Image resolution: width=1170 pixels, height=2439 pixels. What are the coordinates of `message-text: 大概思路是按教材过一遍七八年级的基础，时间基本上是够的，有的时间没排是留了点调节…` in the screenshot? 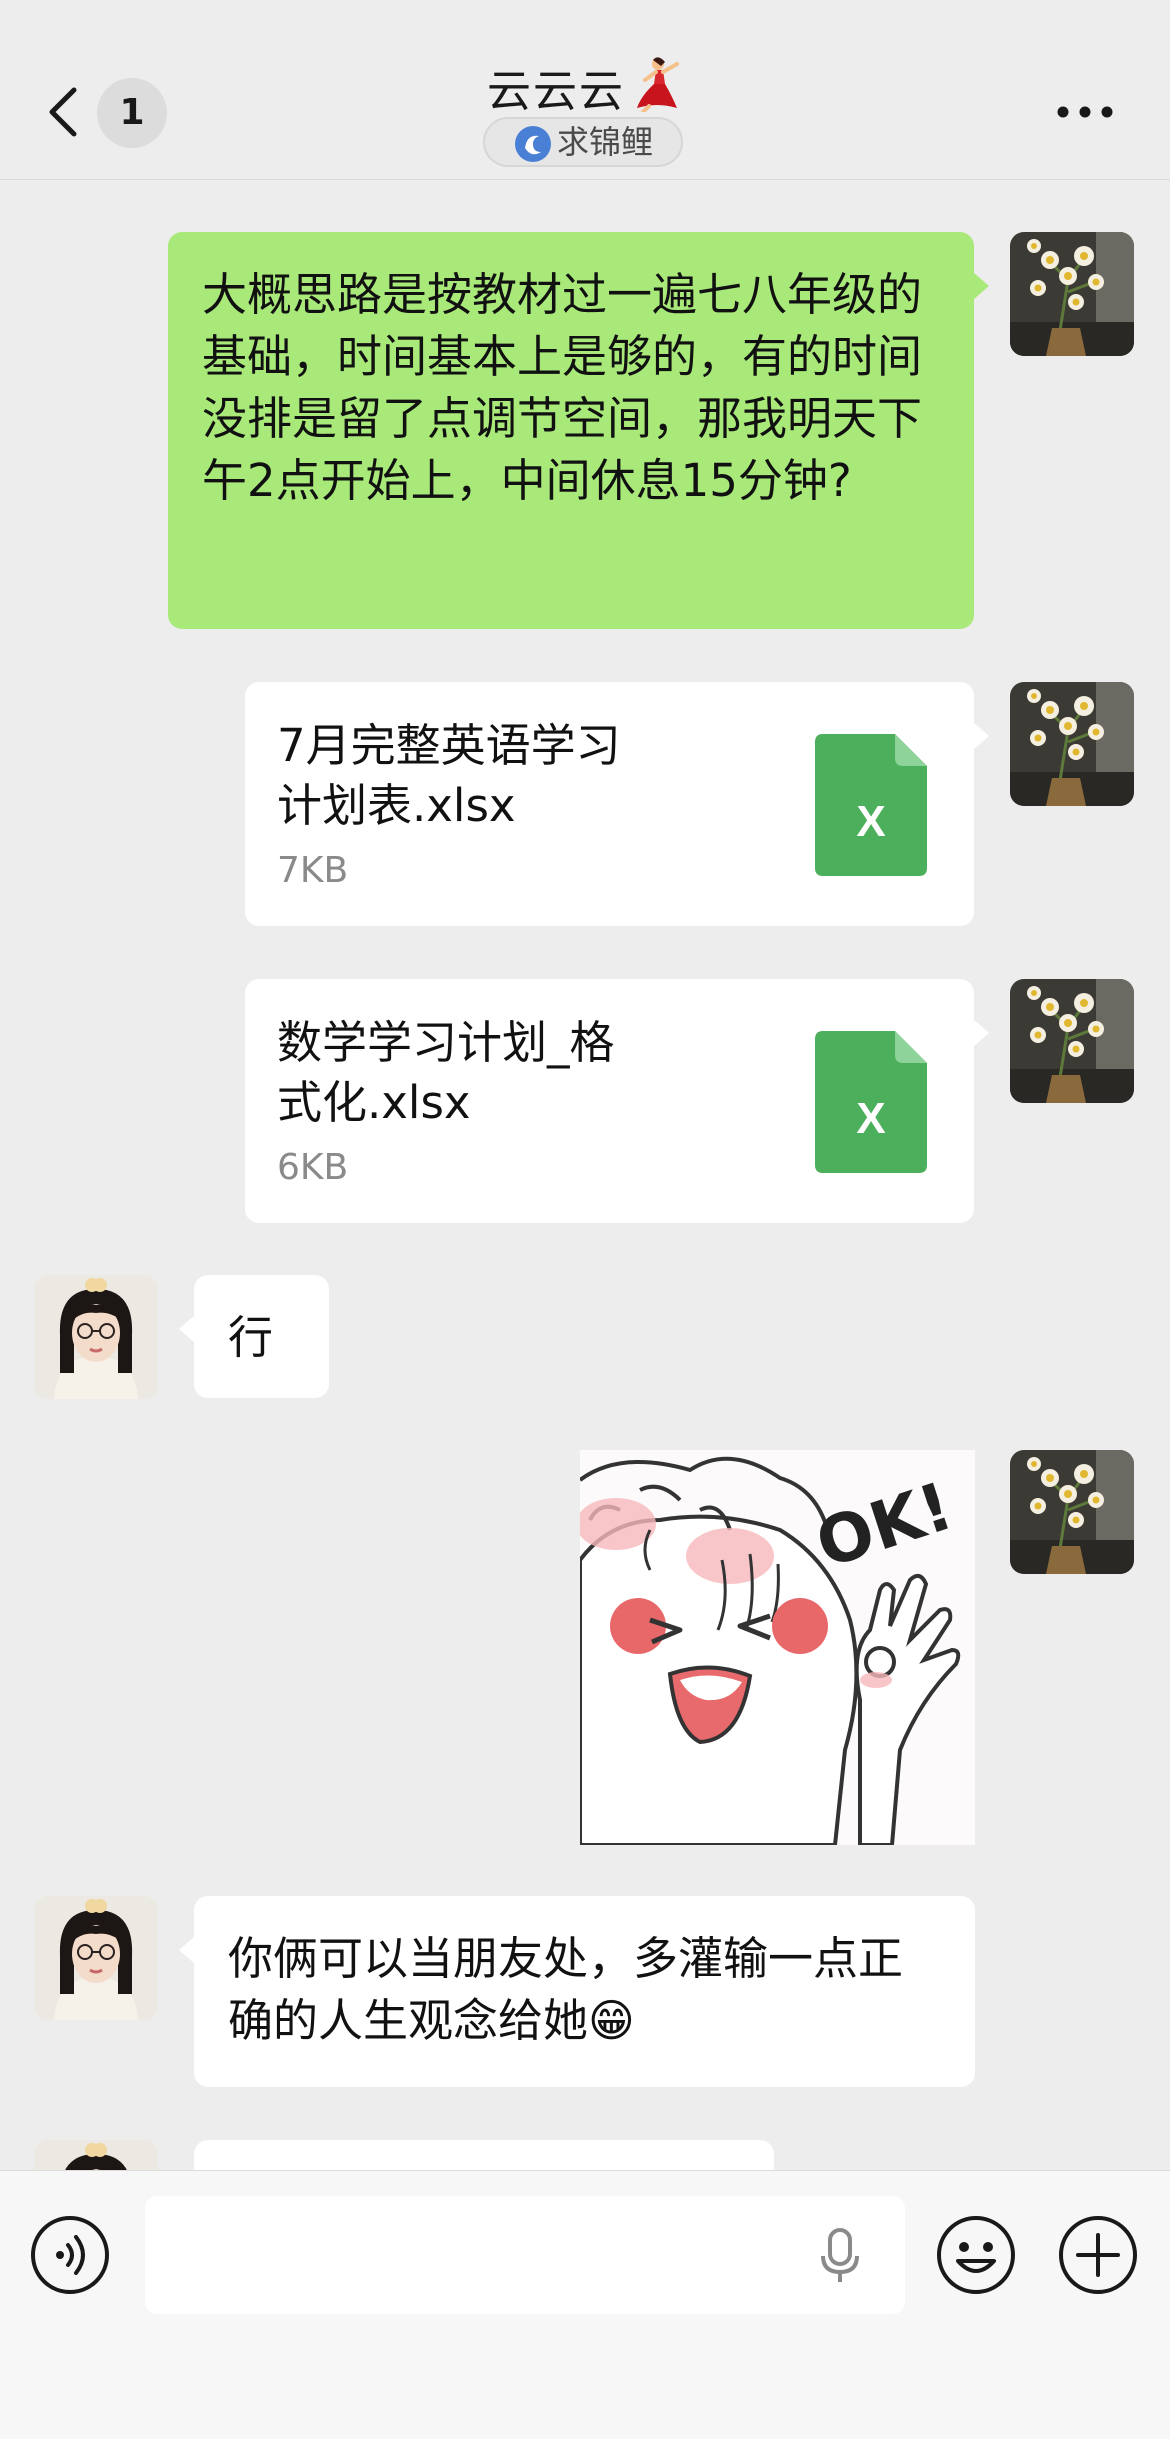 It's located at (562, 387).